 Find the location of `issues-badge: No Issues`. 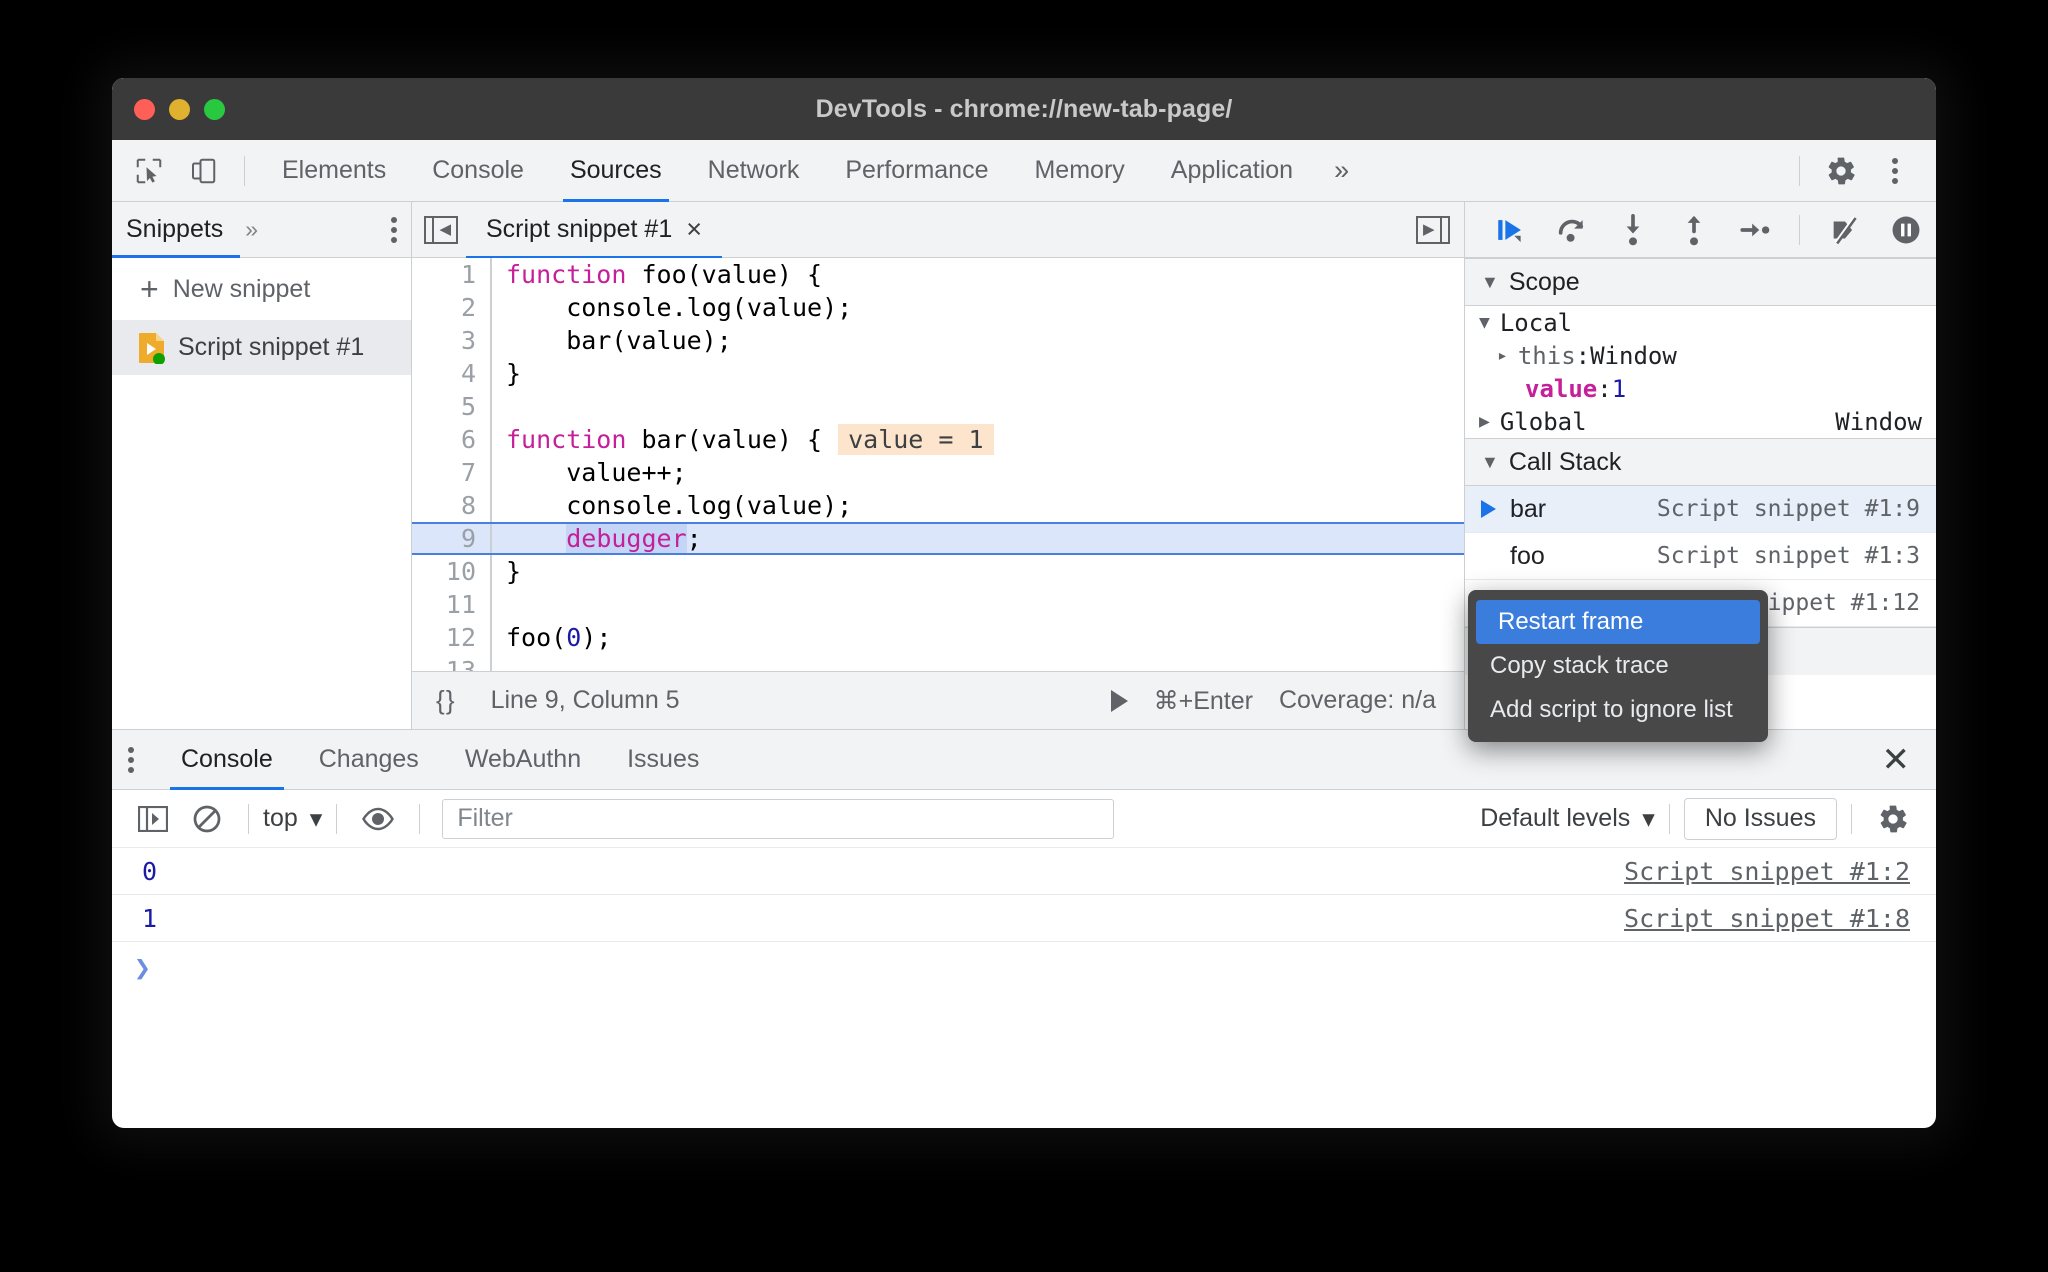

issues-badge: No Issues is located at coordinates (1760, 818).